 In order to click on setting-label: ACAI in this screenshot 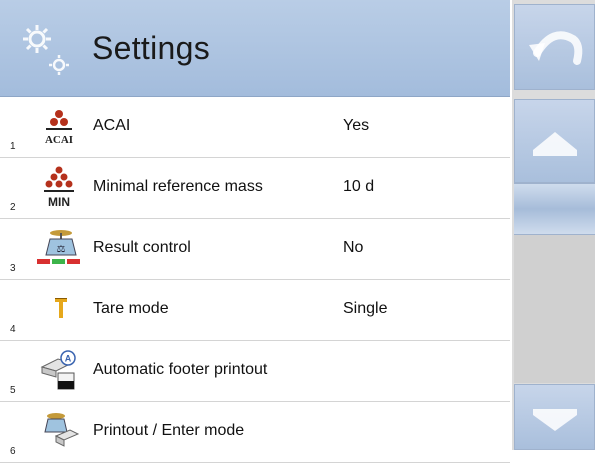, I will do `click(112, 125)`.